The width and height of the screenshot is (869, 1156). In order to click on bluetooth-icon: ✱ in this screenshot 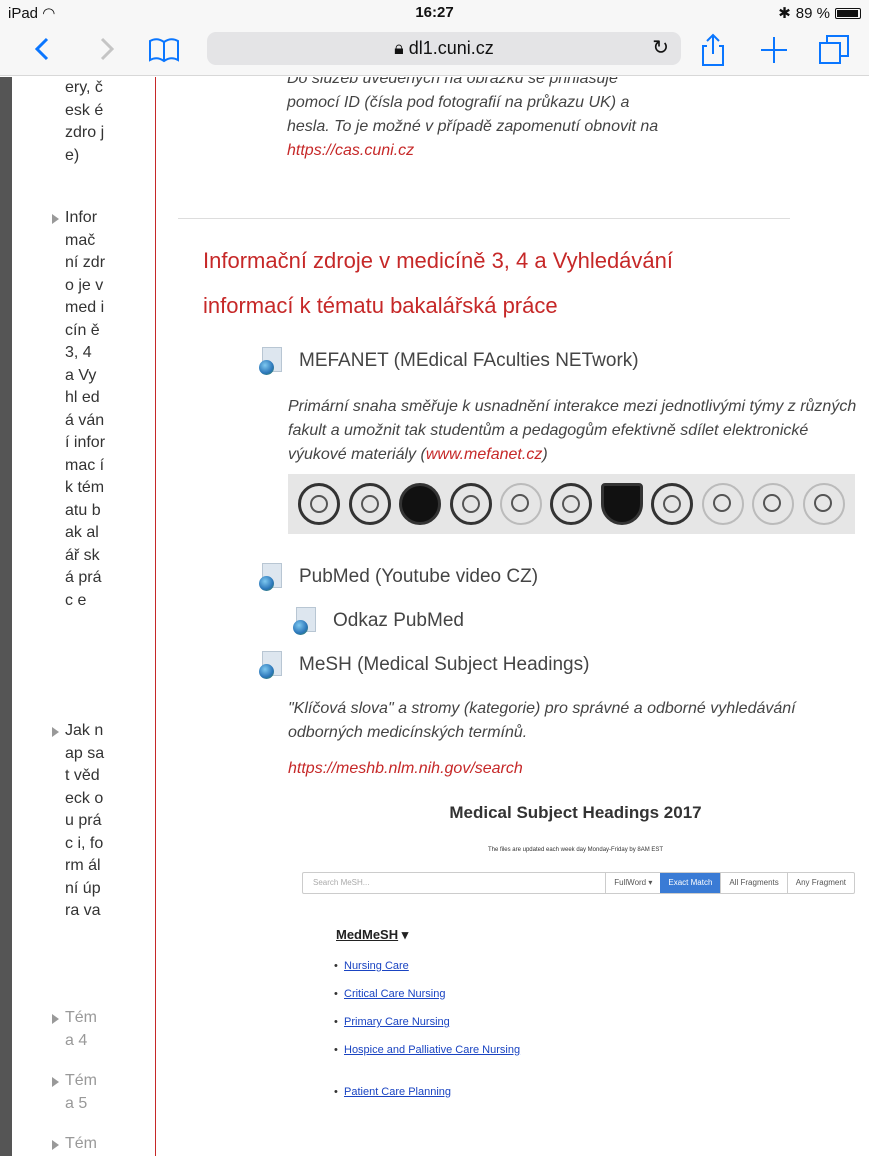, I will do `click(784, 13)`.